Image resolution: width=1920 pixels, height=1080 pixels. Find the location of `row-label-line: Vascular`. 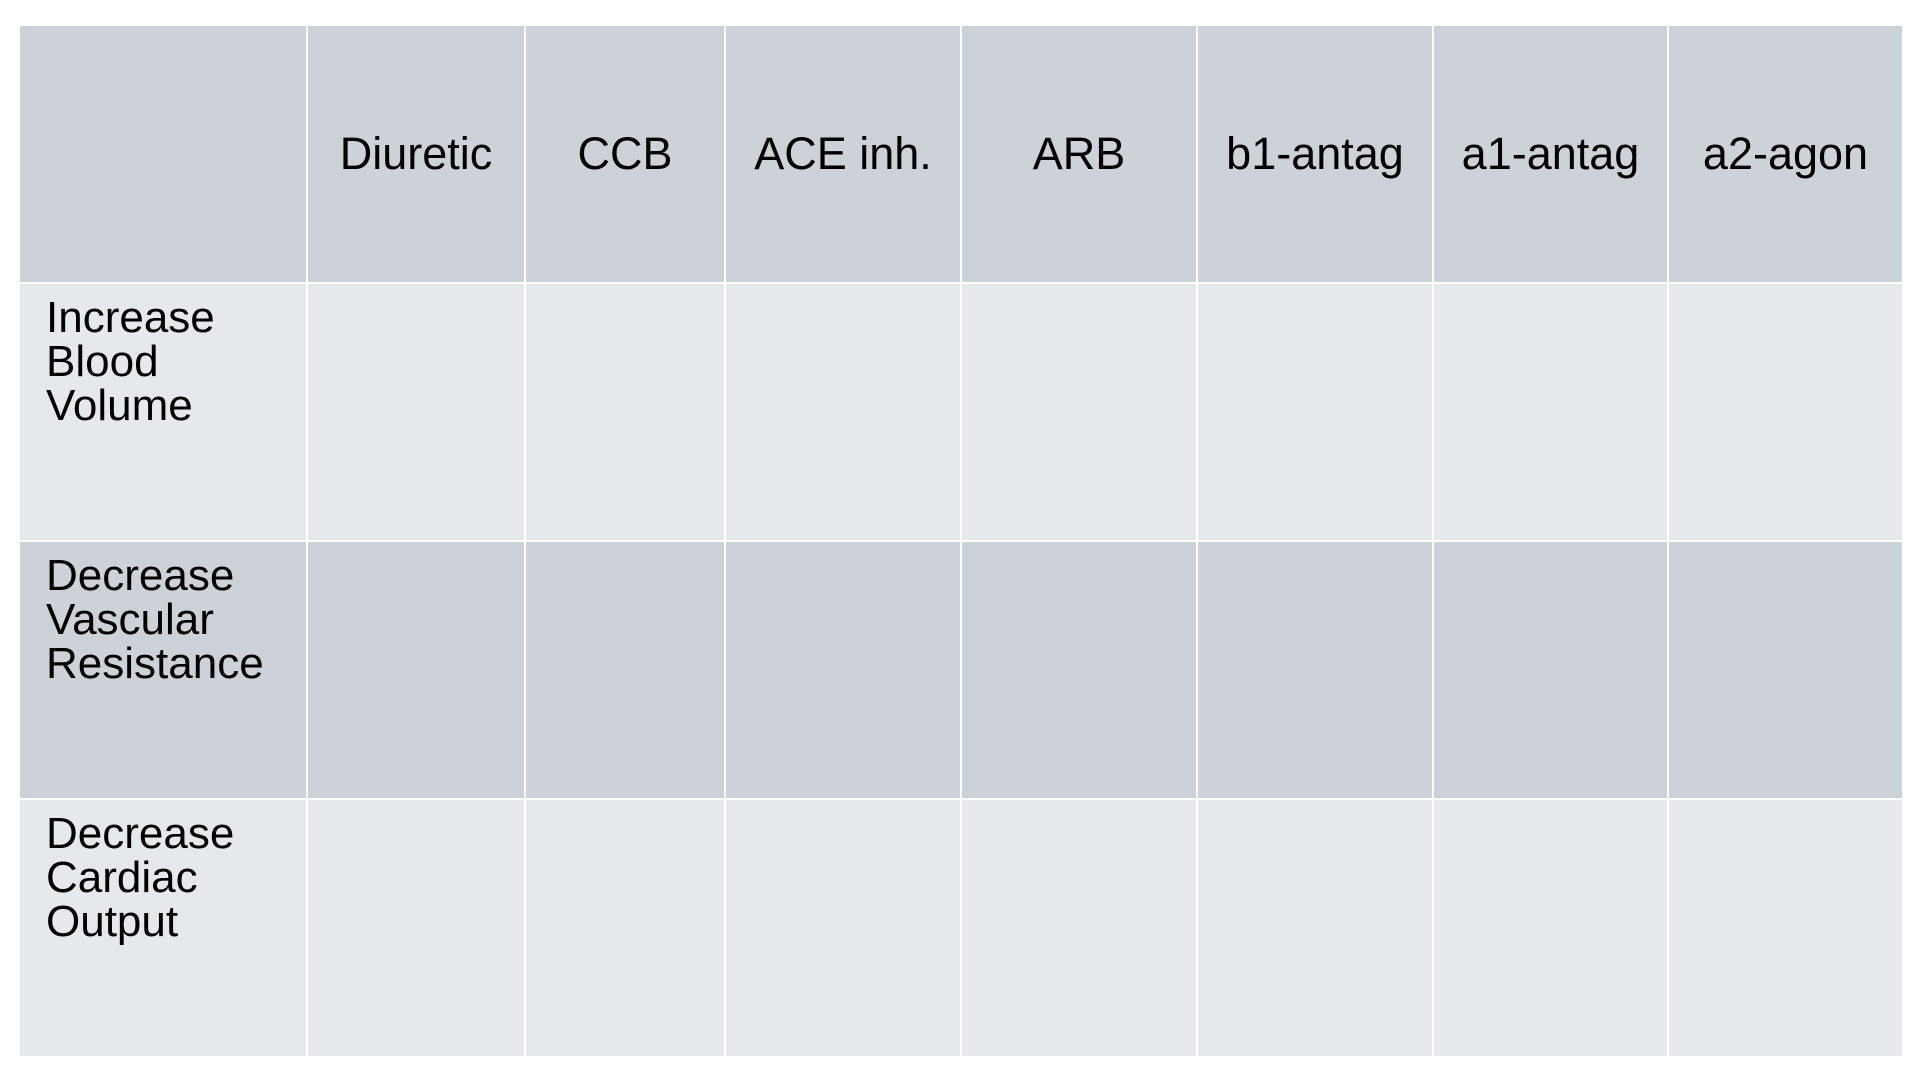

row-label-line: Vascular is located at coordinates (130, 619).